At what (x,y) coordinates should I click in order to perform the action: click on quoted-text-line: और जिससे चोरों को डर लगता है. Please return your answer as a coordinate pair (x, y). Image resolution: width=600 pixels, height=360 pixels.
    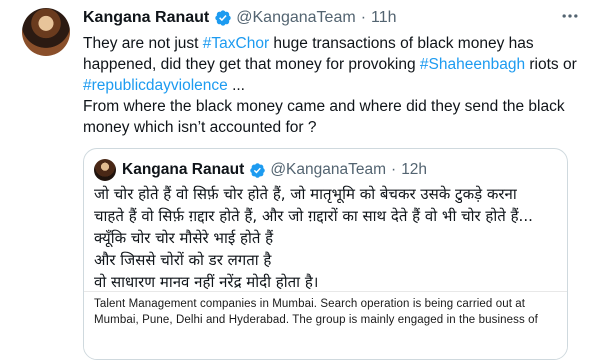
    Looking at the image, I should click on (183, 260).